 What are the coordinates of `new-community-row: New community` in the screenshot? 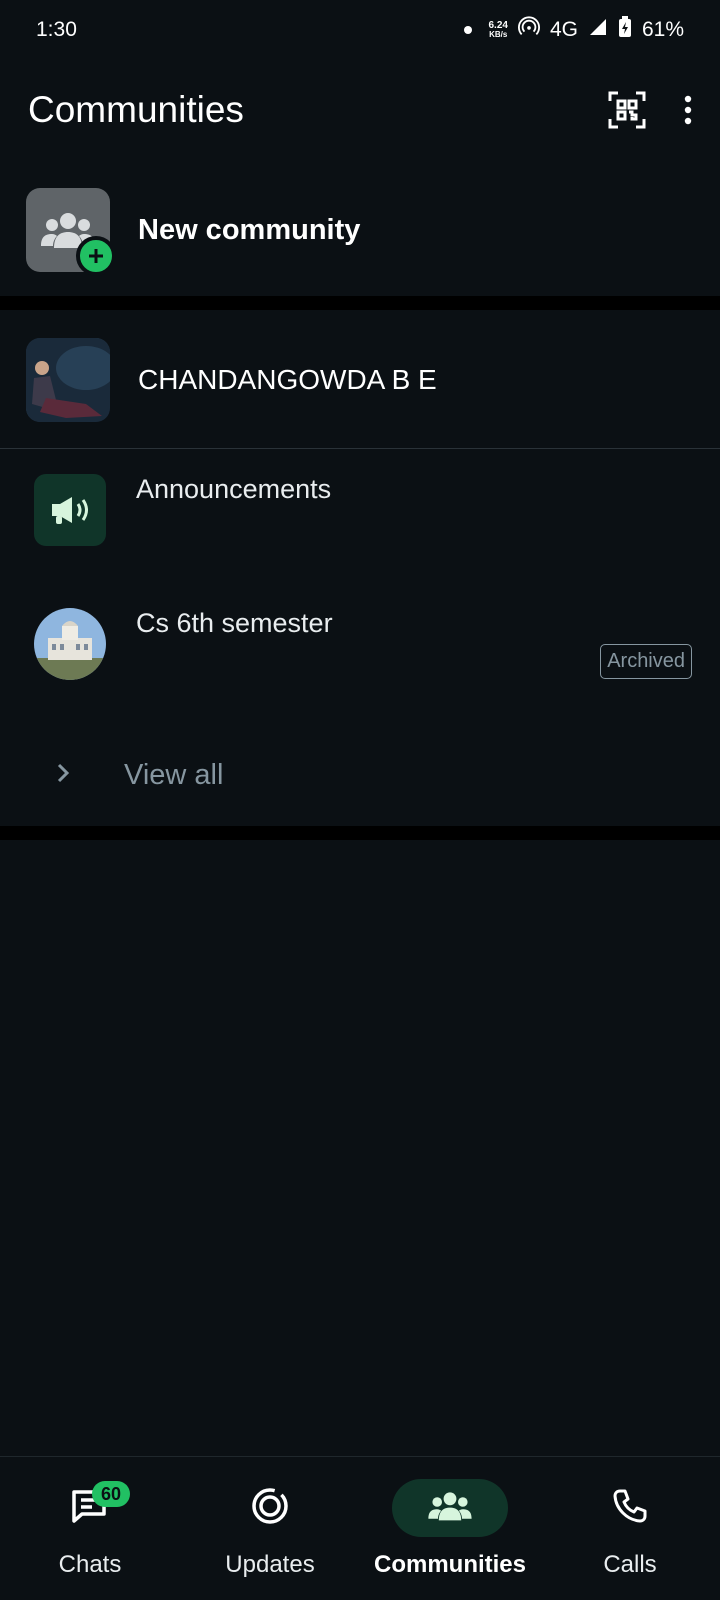 It's located at (360, 230).